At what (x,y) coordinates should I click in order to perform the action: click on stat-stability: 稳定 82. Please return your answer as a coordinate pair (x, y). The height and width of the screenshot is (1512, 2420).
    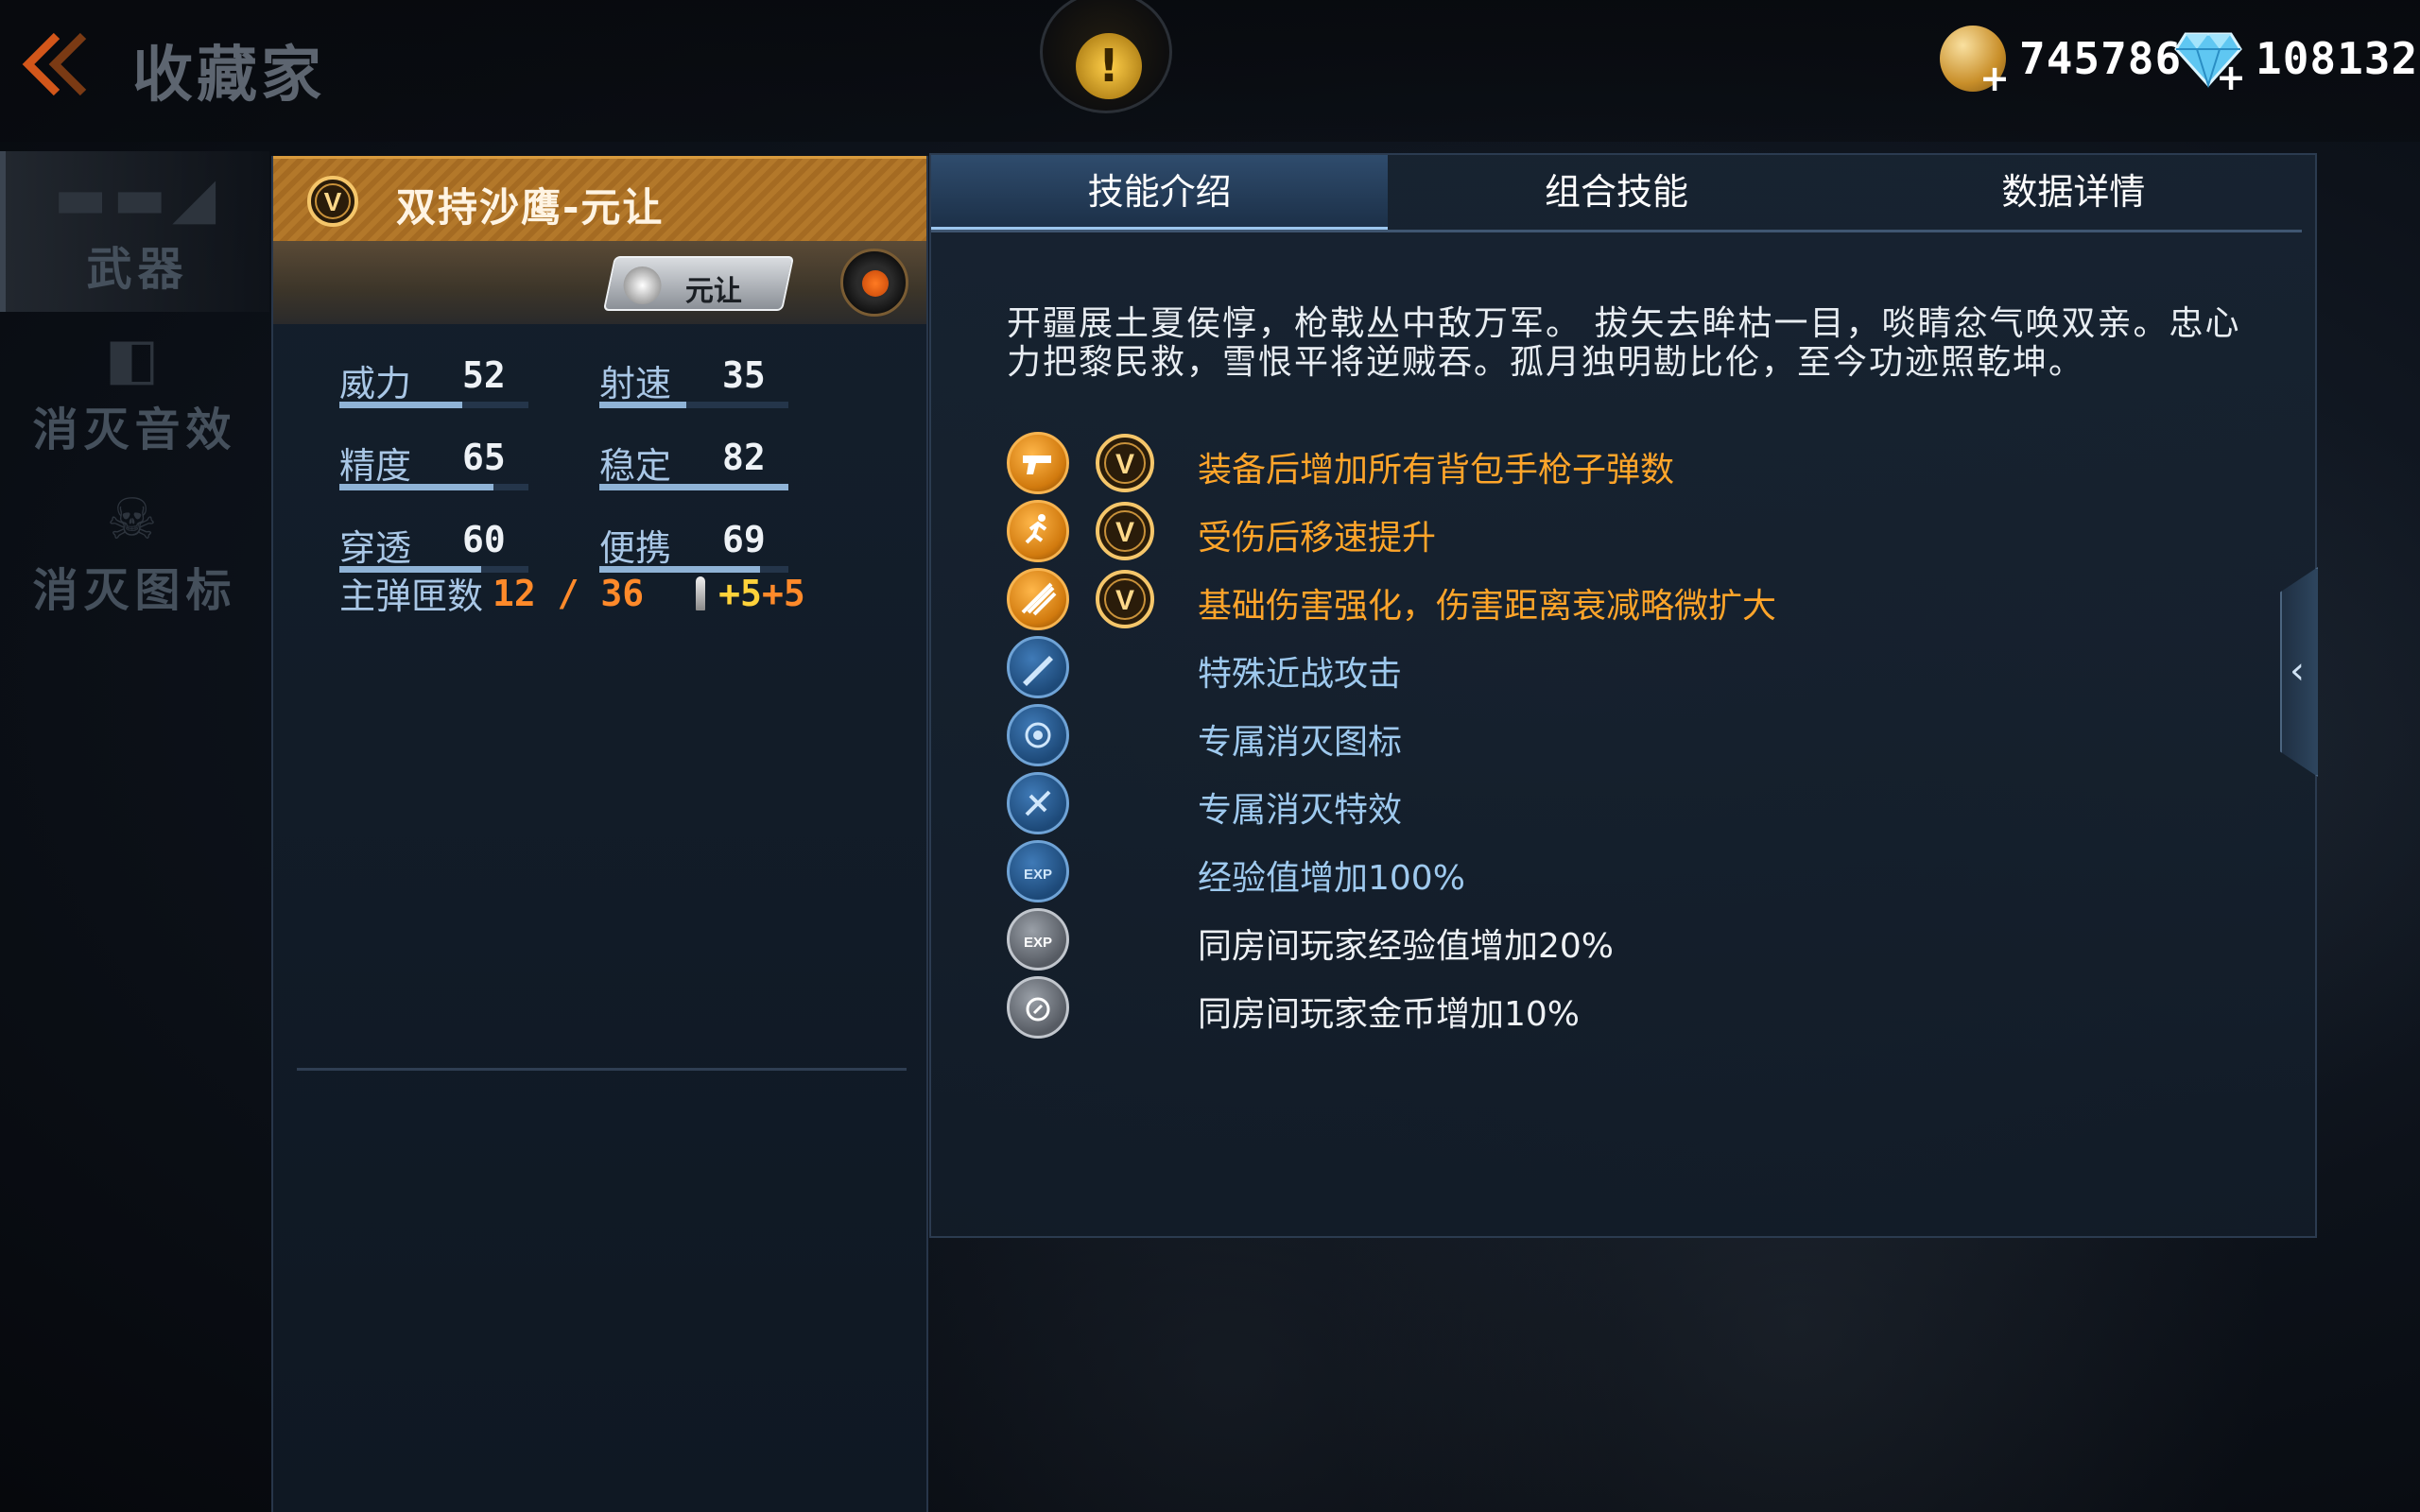
    Looking at the image, I should click on (693, 465).